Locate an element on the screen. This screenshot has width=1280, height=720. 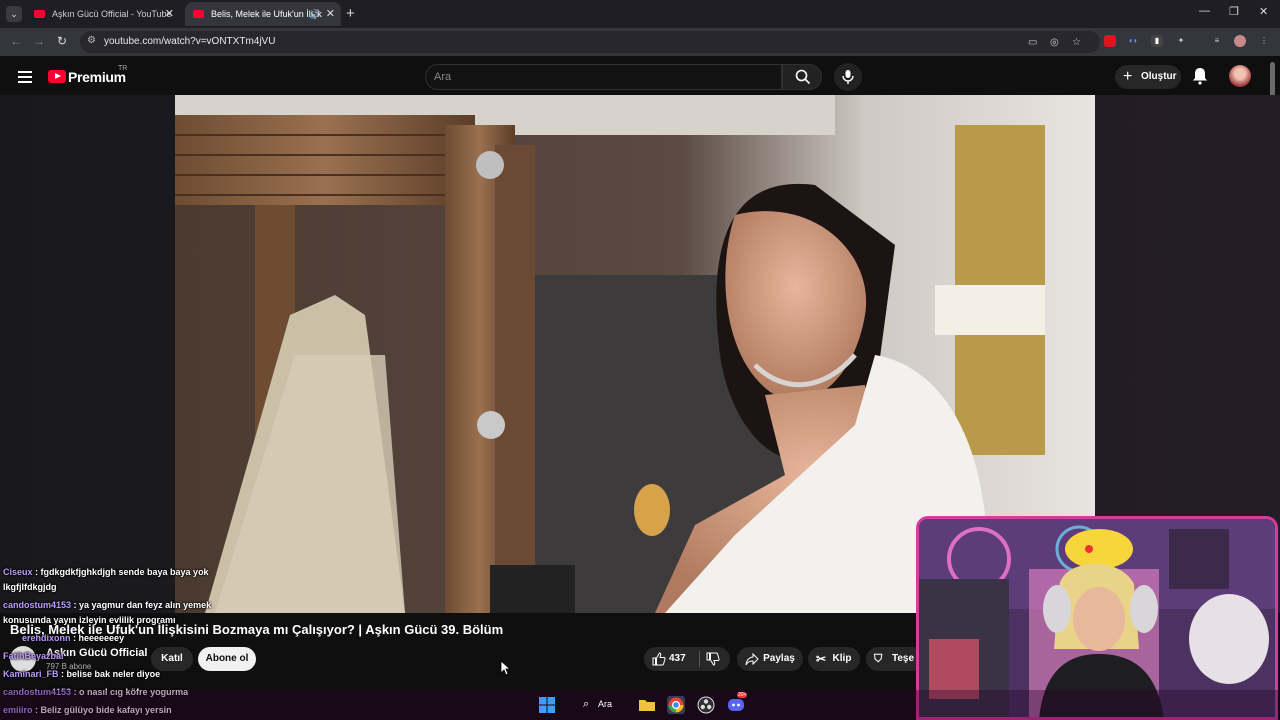
url-text: youtube.com/watch?v=vONTXTm4jVU is located at coordinates (189, 41).